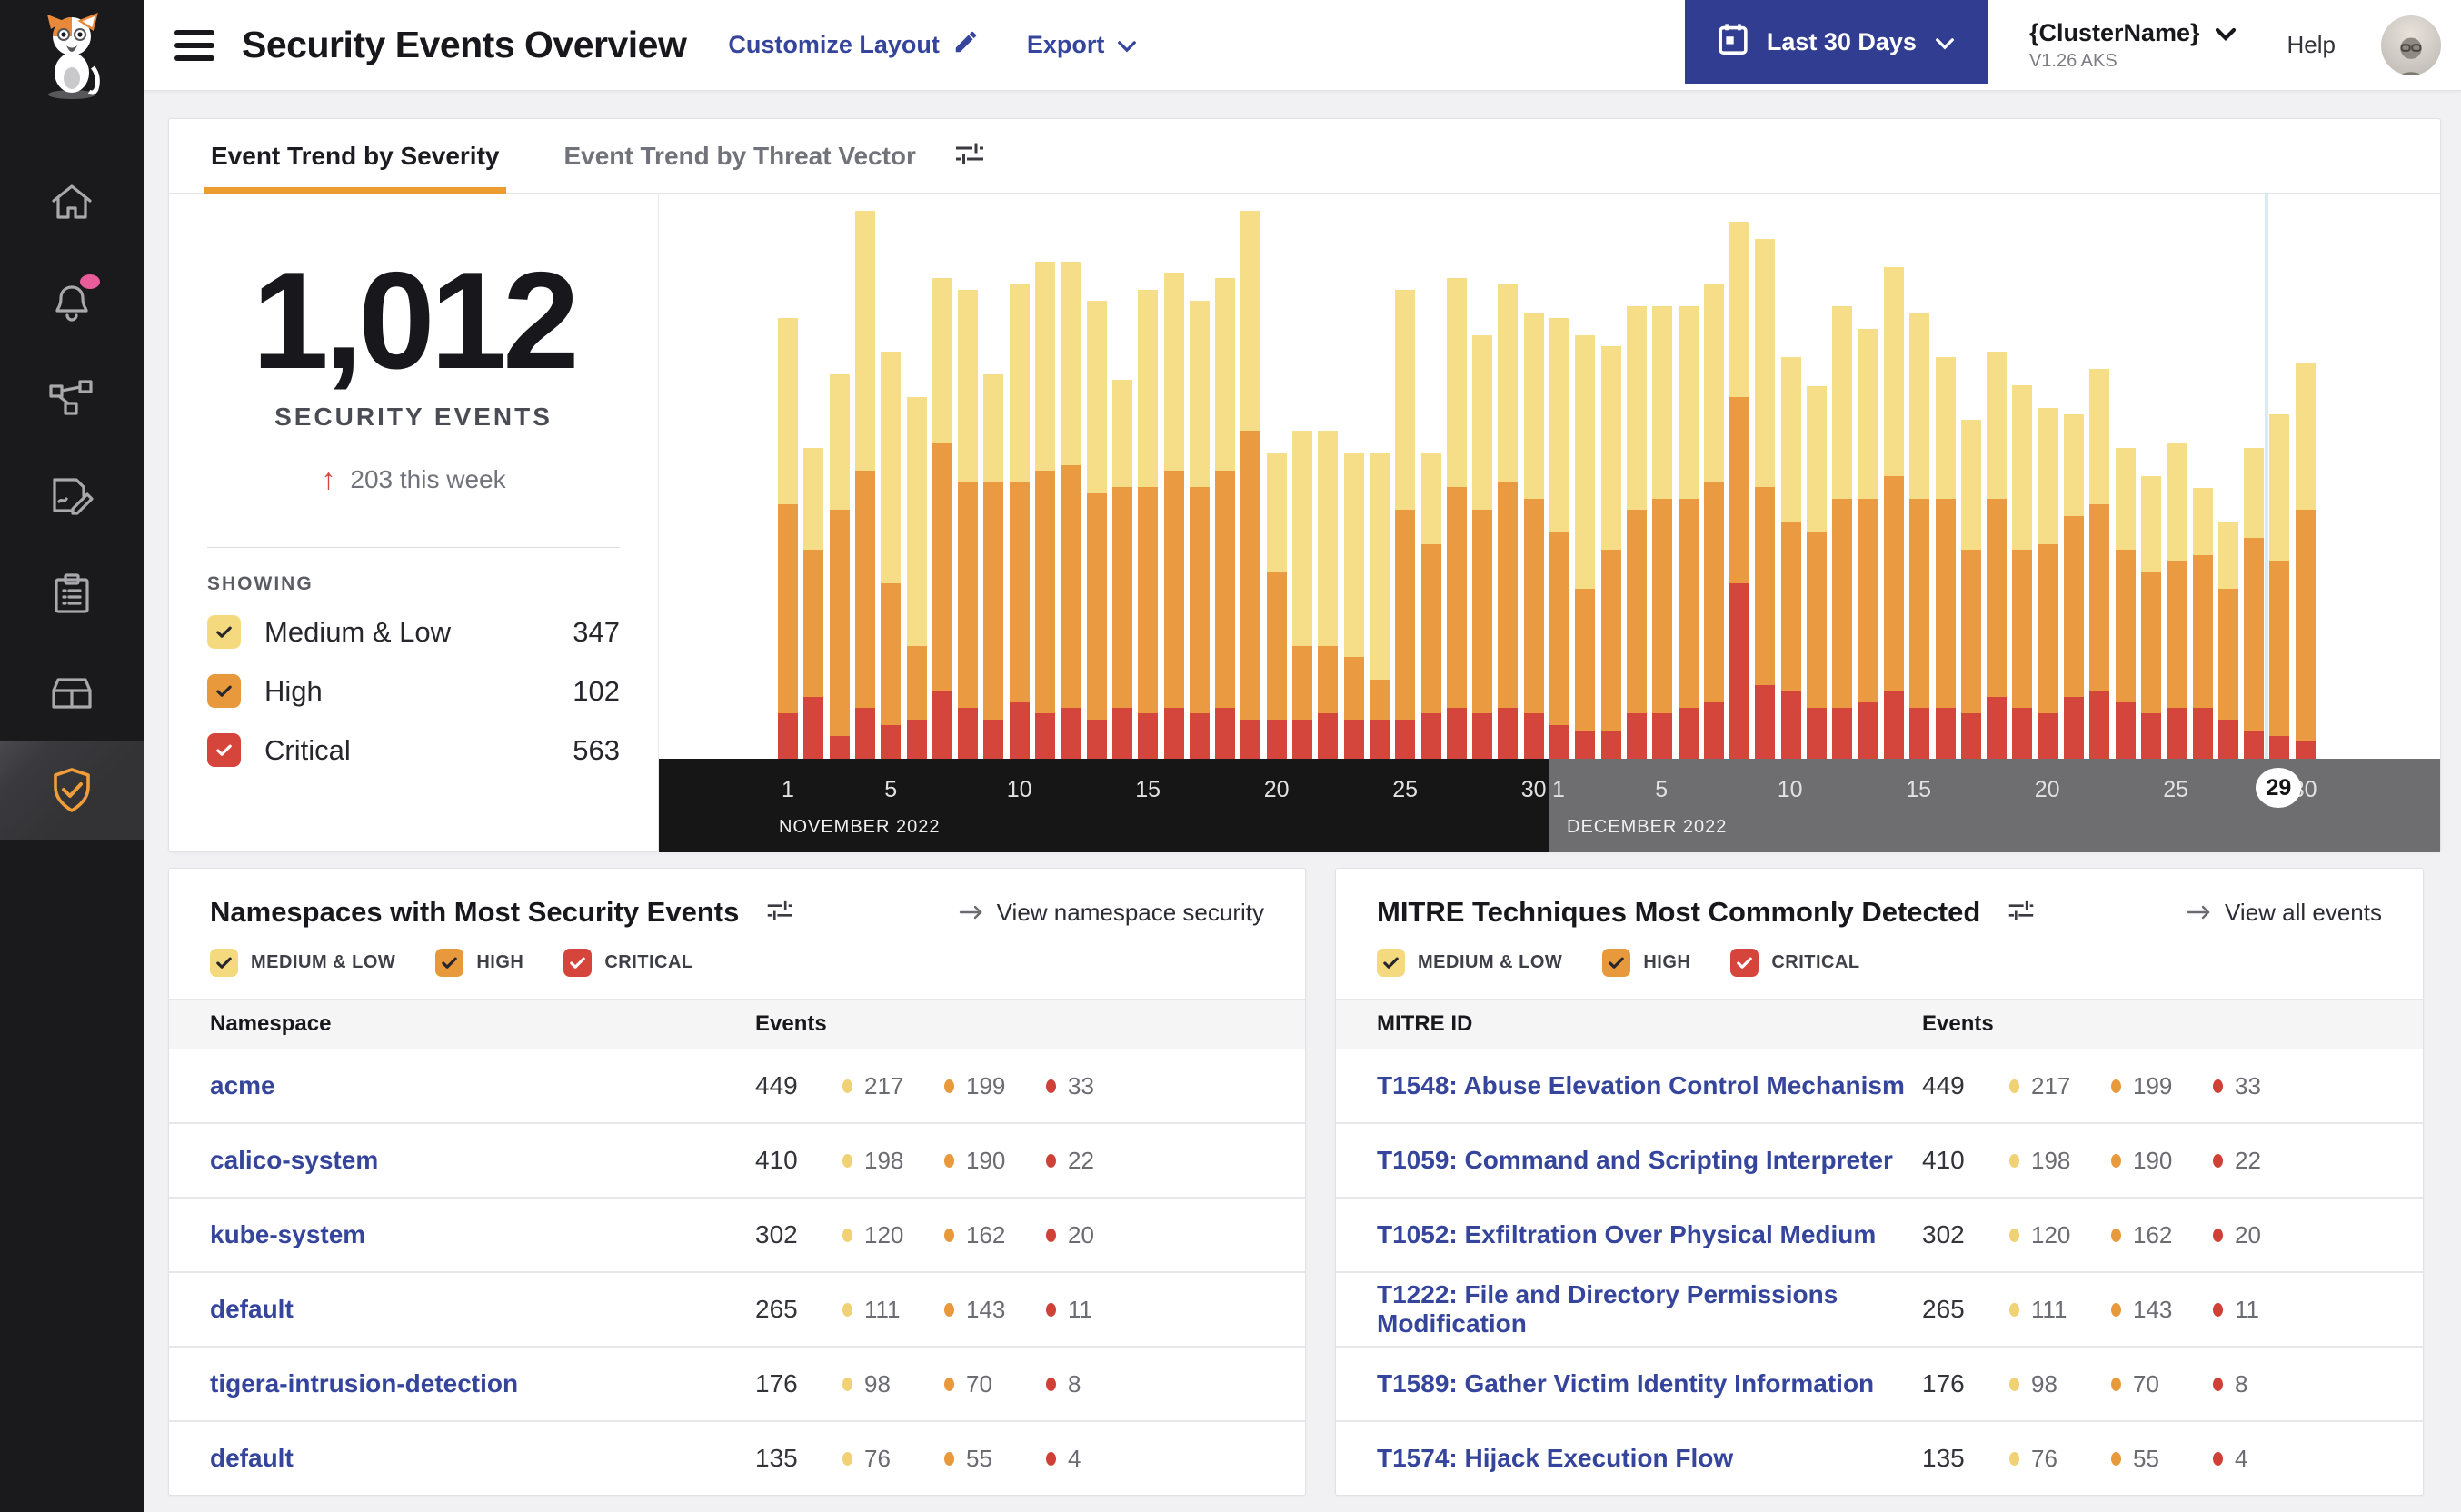 The image size is (2461, 1512). I want to click on row-link: T1574: Hijack Execution Flow, so click(1649, 1458).